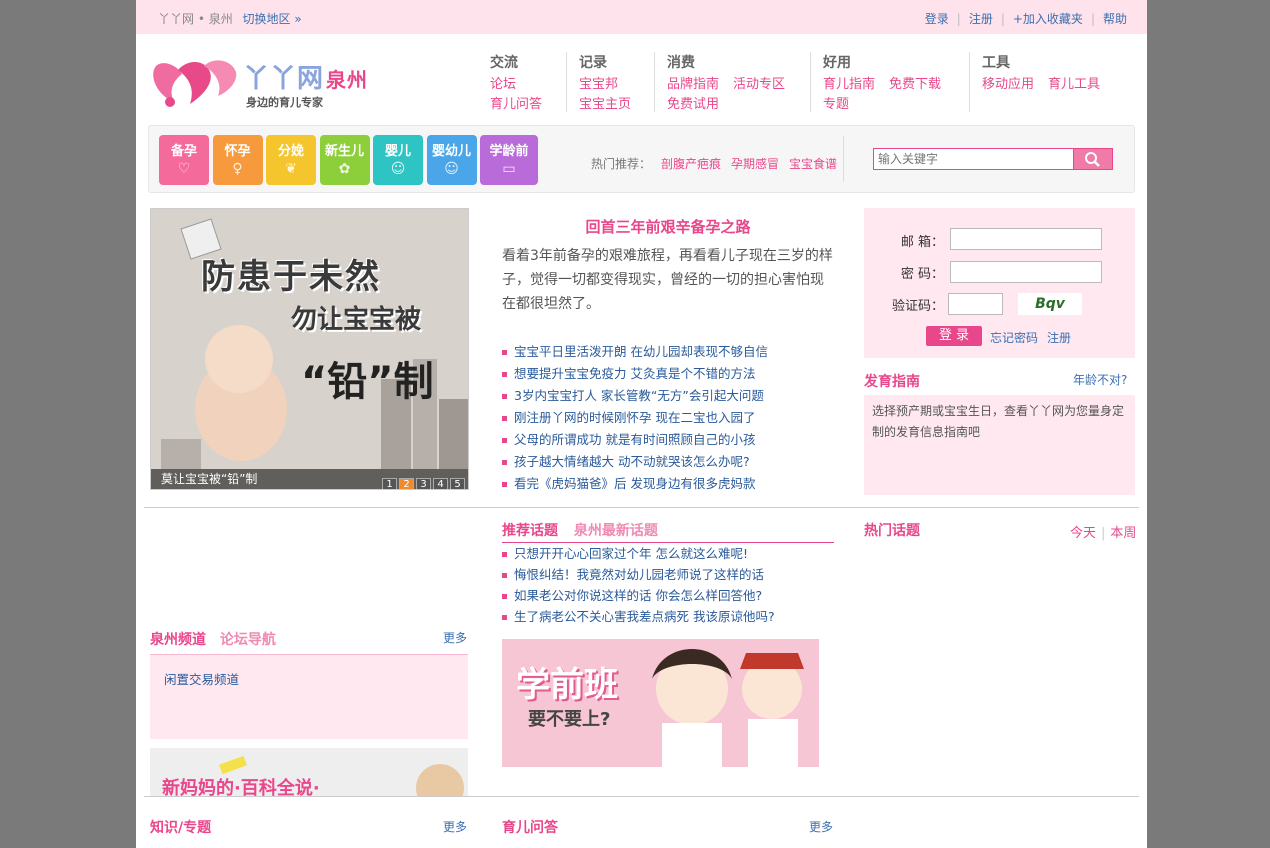 The width and height of the screenshot is (1270, 848). I want to click on category-label: 备孕, so click(183, 151).